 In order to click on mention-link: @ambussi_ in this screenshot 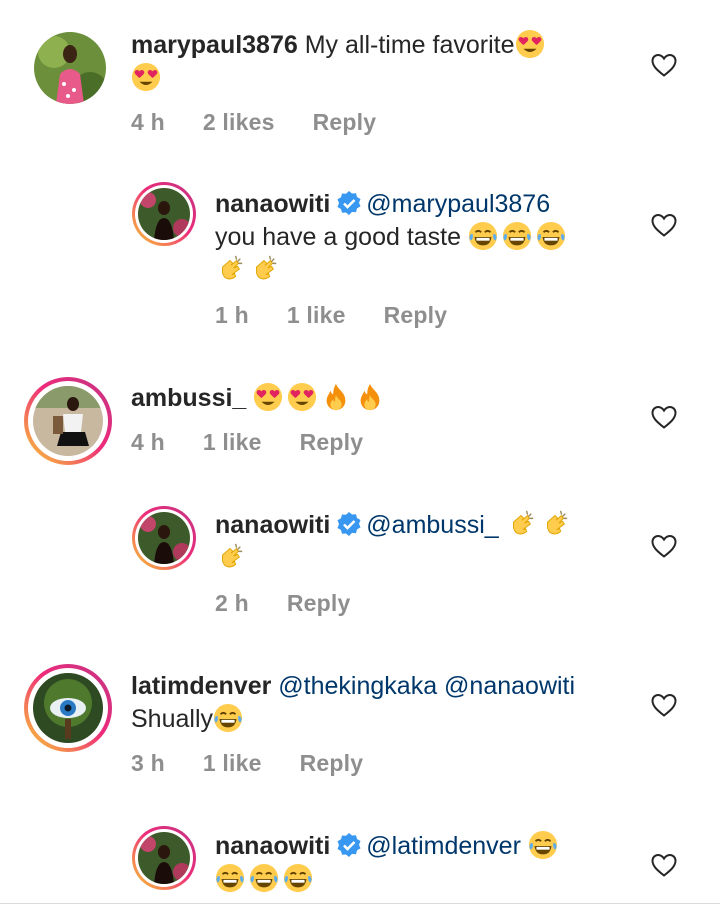, I will do `click(432, 525)`.